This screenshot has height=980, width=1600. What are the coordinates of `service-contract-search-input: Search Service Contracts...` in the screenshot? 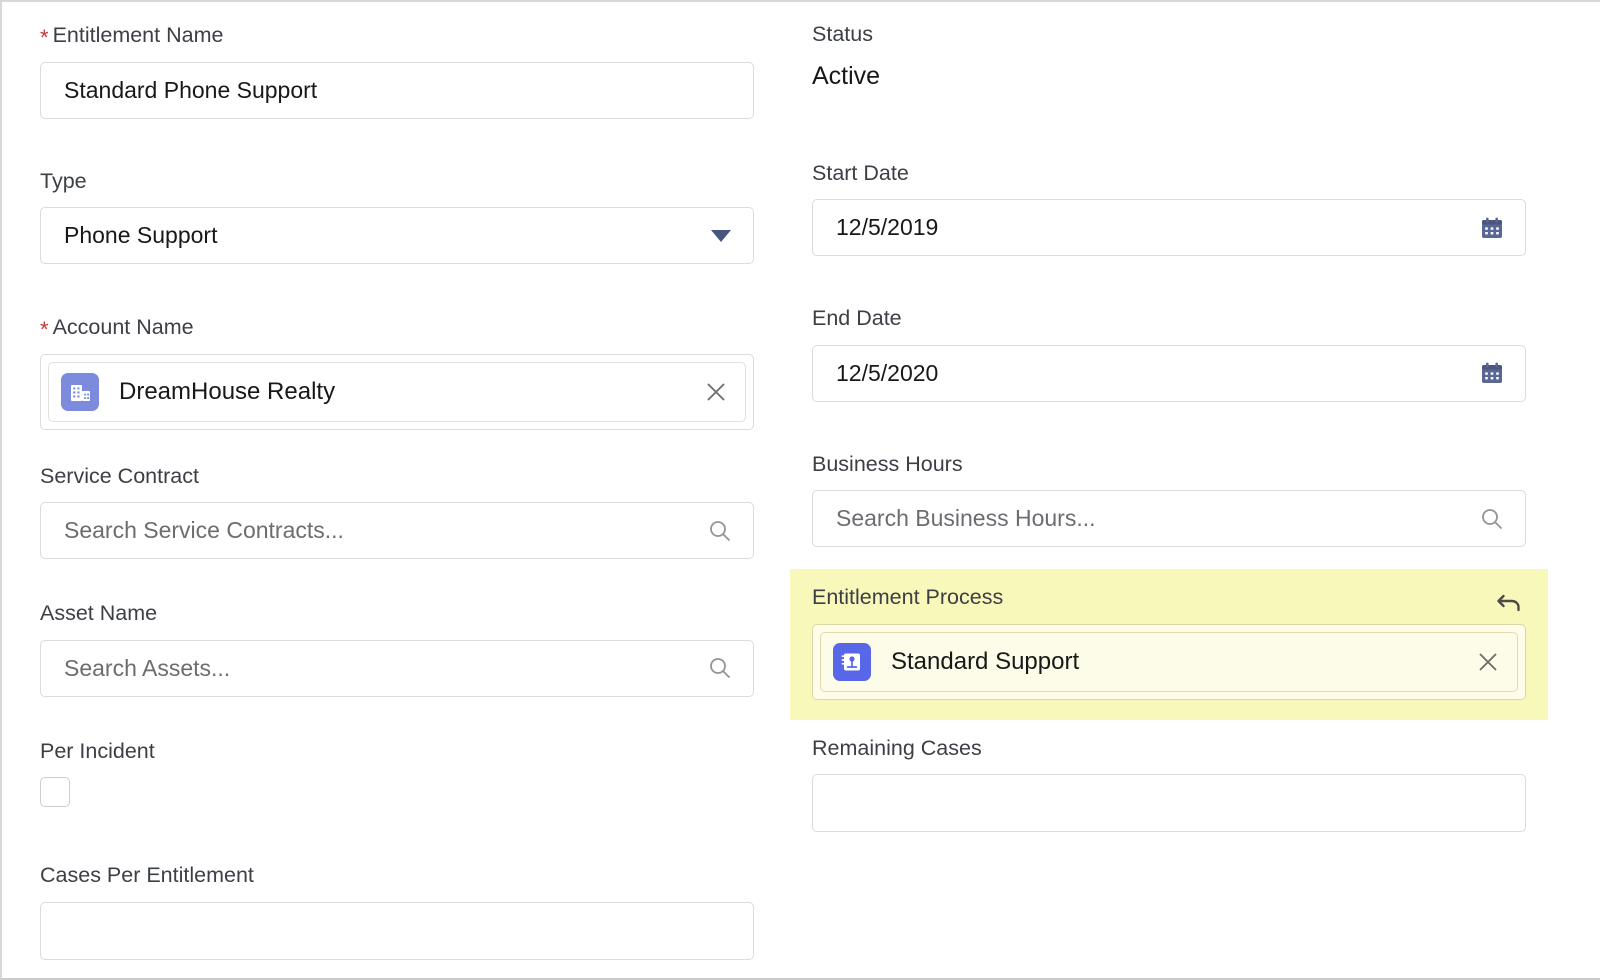 It's located at (397, 530).